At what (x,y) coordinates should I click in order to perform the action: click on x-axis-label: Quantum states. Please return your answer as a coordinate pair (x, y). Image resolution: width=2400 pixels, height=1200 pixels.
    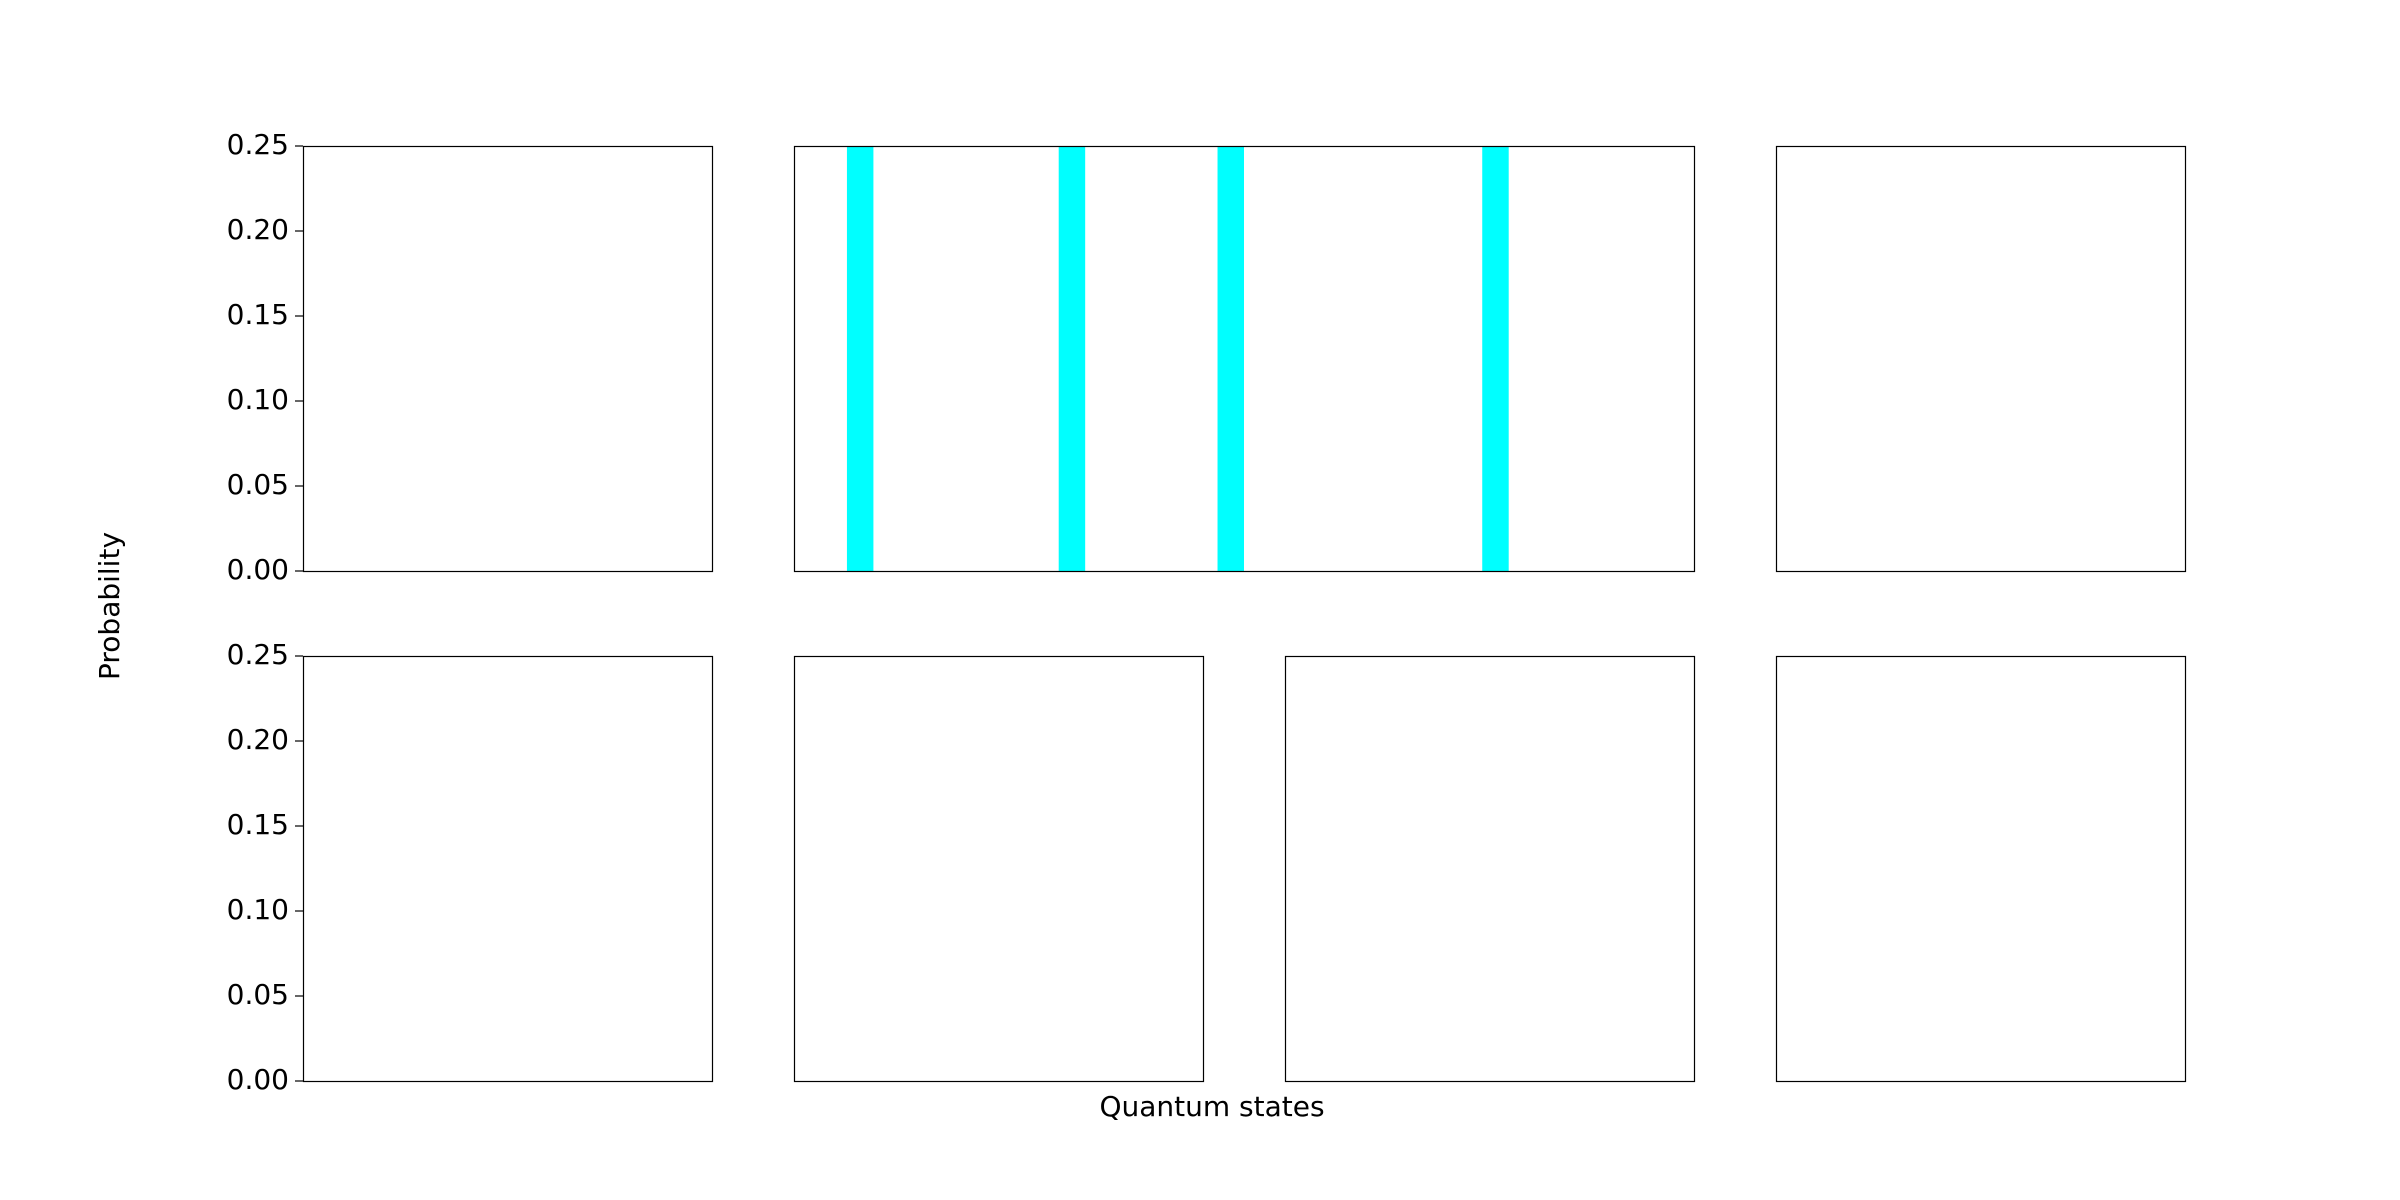
    Looking at the image, I should click on (1211, 1106).